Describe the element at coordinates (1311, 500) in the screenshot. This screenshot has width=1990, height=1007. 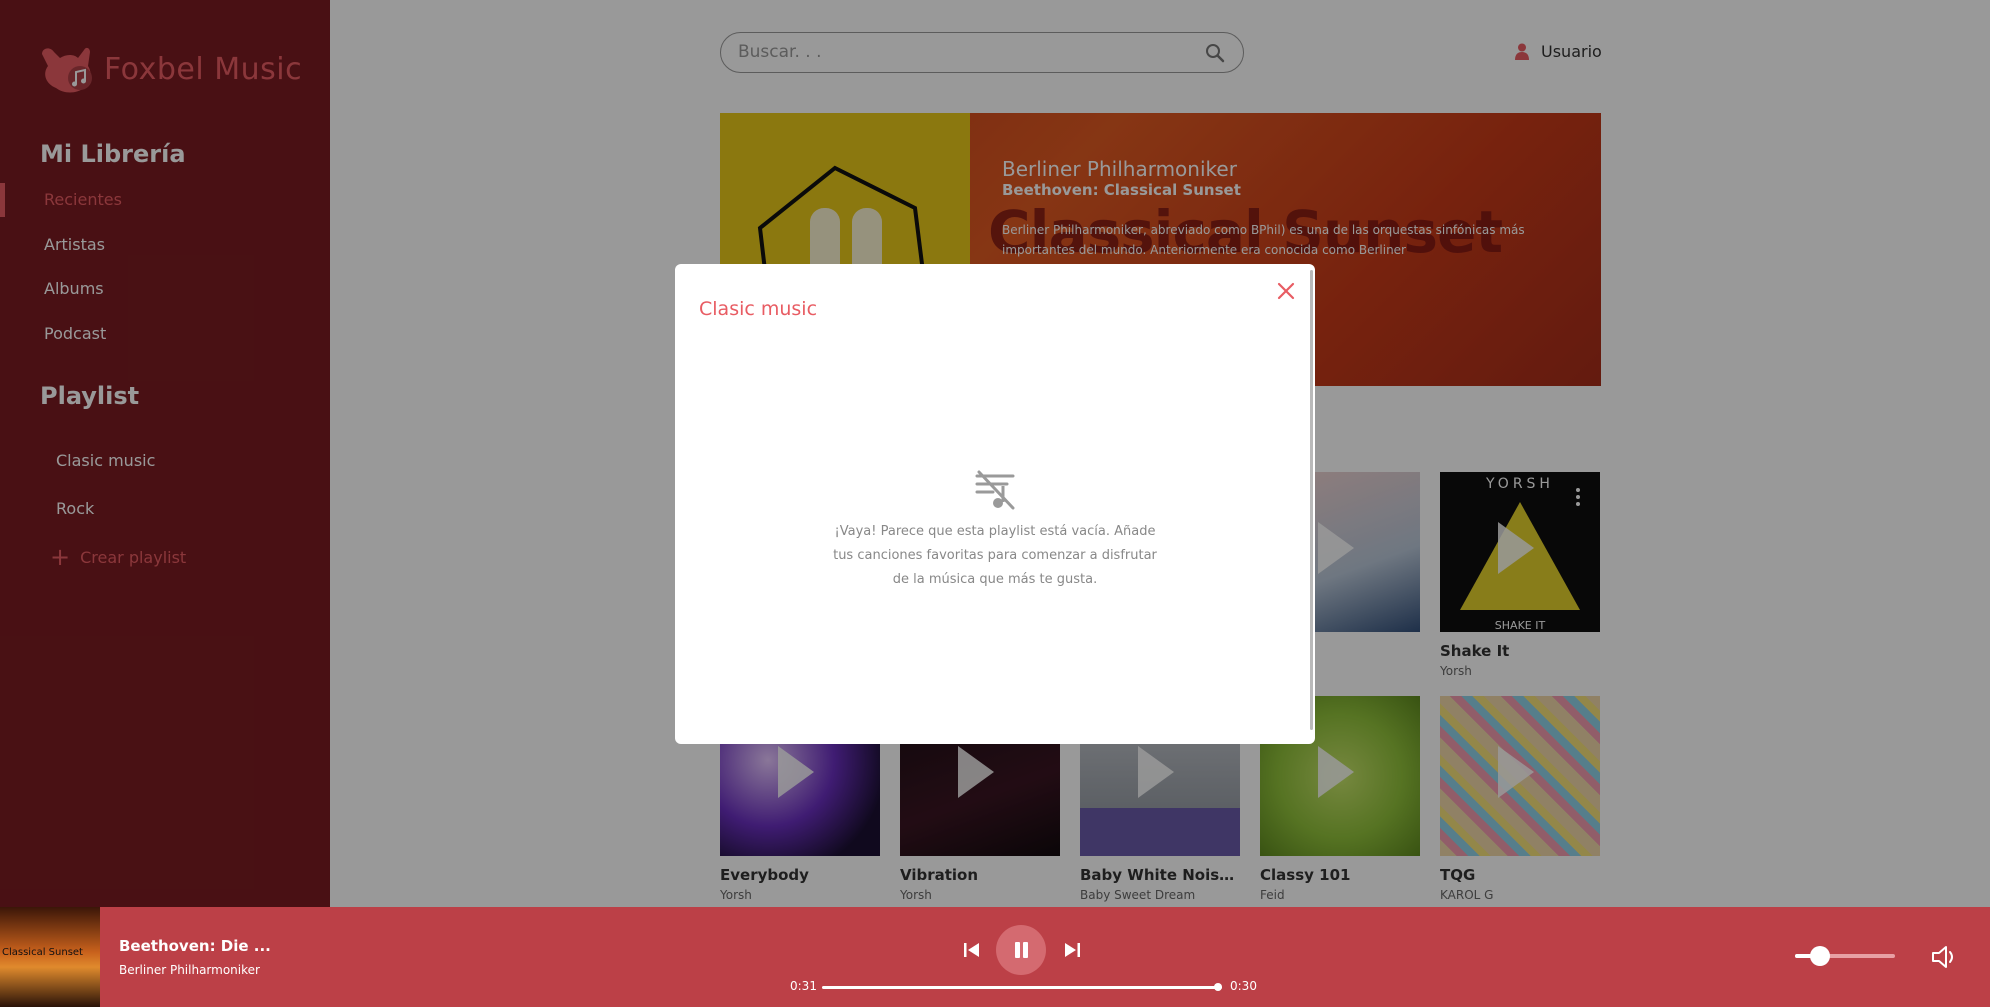
I see `modal-scrollbar` at that location.